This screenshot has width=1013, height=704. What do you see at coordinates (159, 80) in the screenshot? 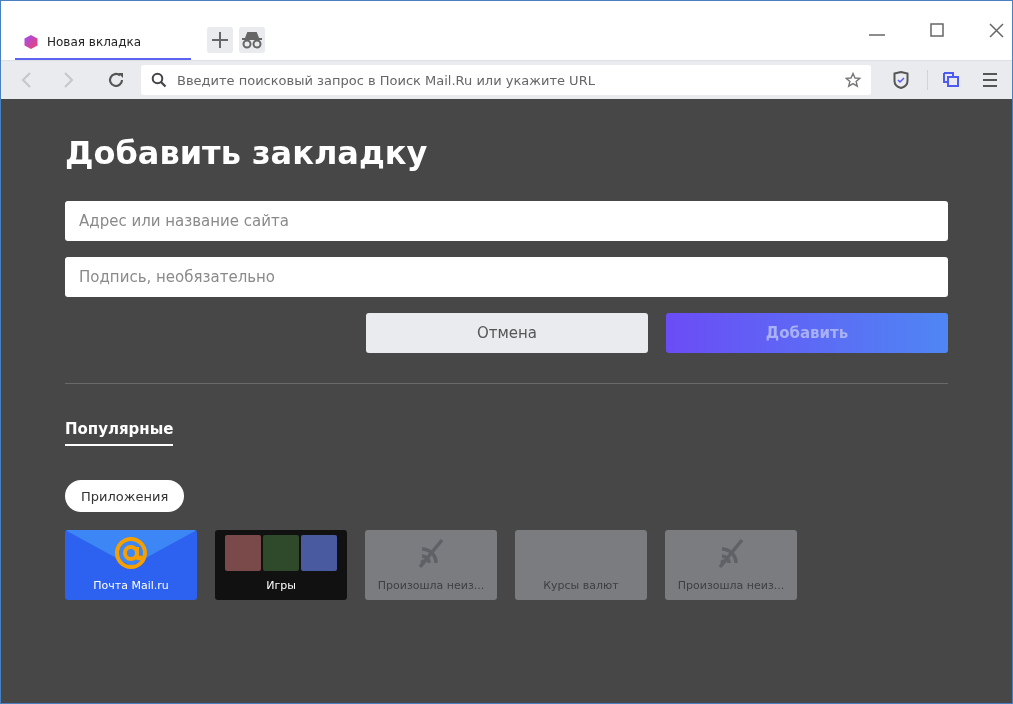
I see `search-icon` at bounding box center [159, 80].